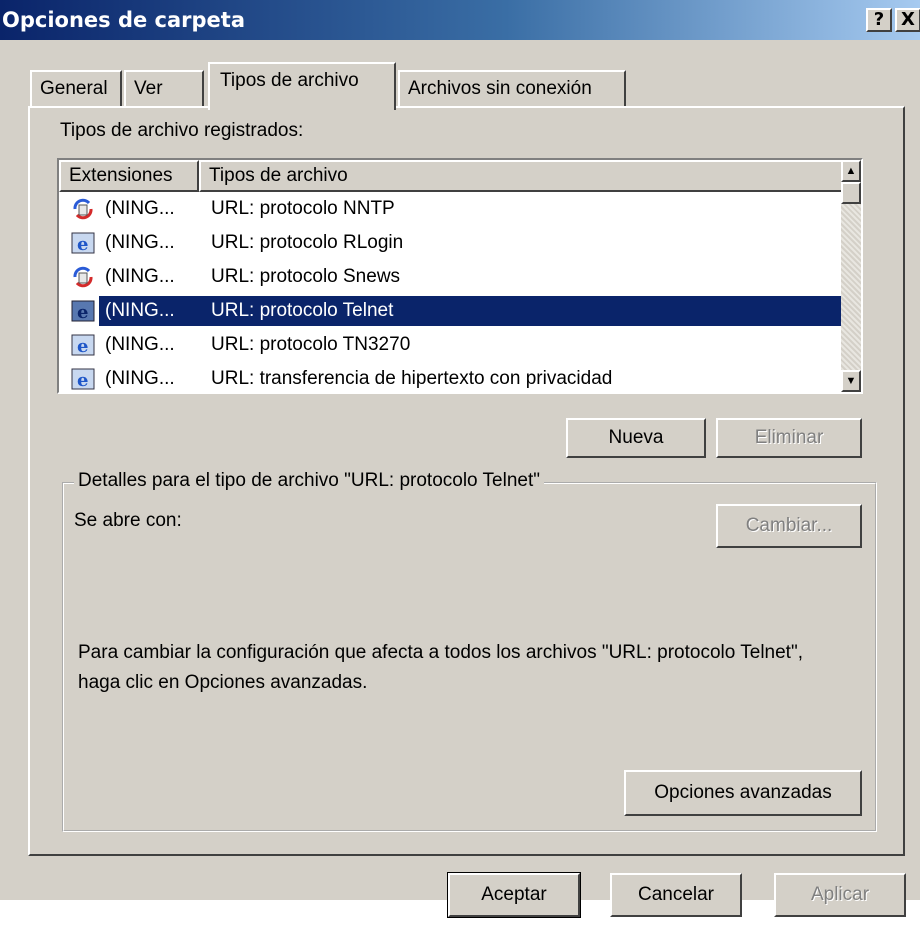  I want to click on scroll-down-button: ▼, so click(851, 381).